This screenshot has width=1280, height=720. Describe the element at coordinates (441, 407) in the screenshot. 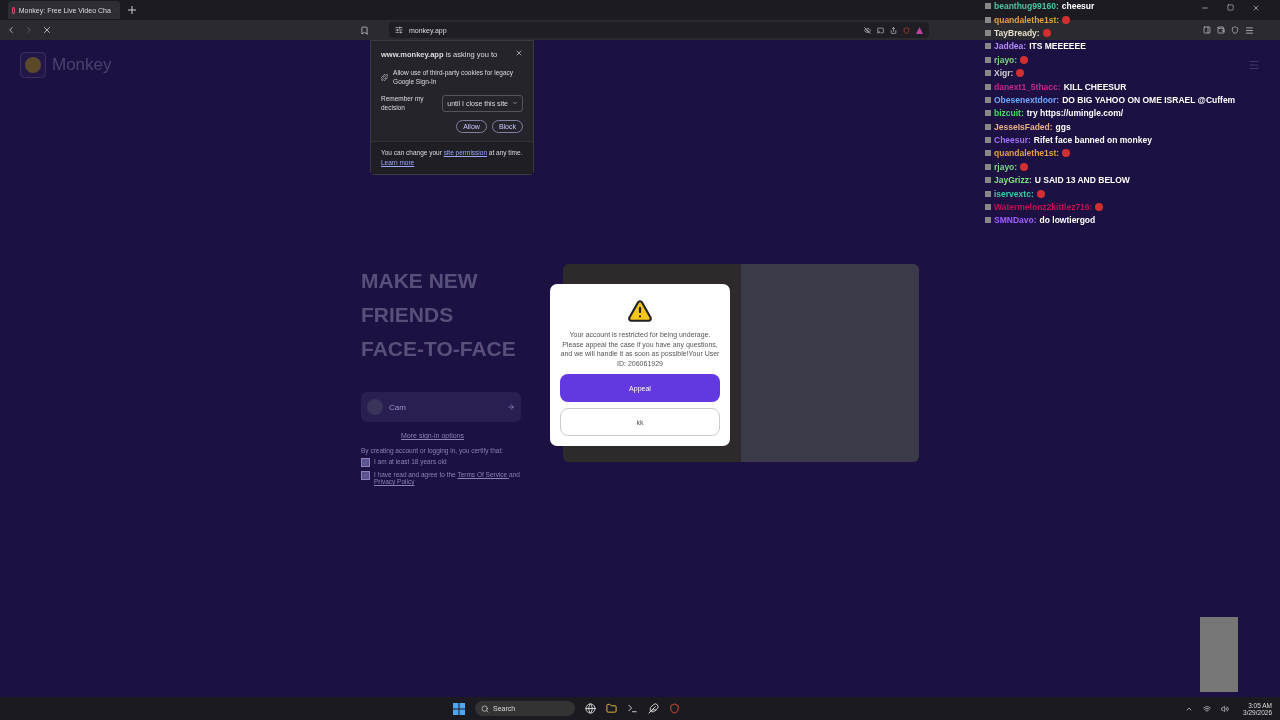

I see `google-account-button: Cam` at that location.